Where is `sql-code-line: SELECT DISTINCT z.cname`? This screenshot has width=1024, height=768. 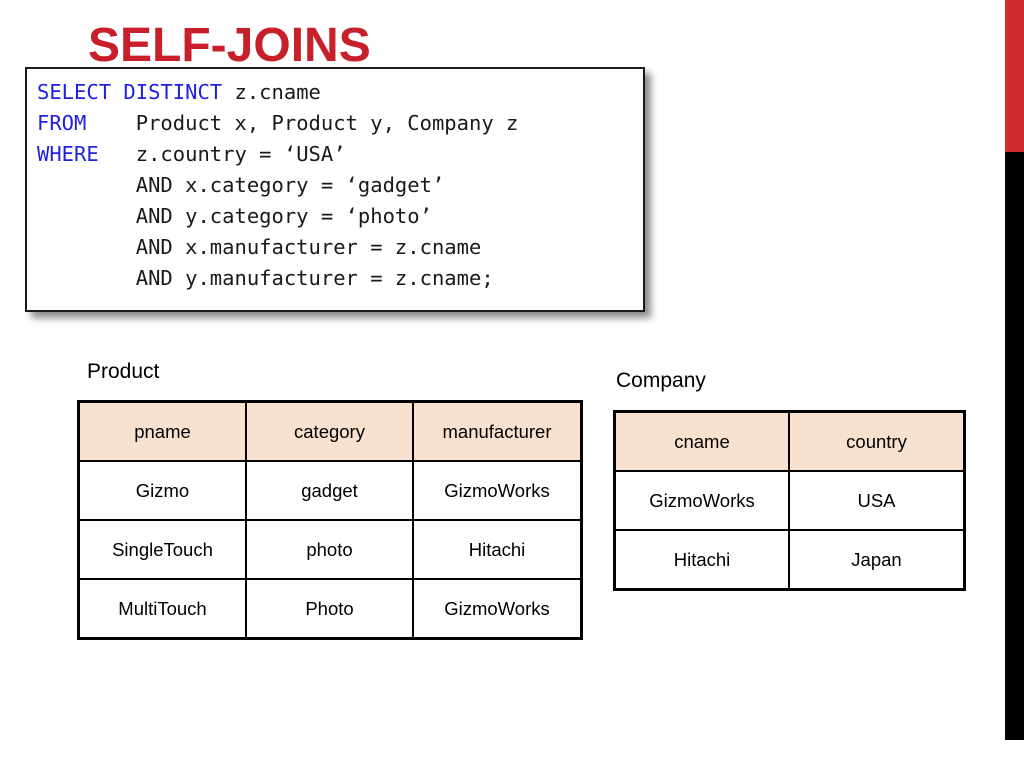
sql-code-line: SELECT DISTINCT z.cname is located at coordinates (340, 92).